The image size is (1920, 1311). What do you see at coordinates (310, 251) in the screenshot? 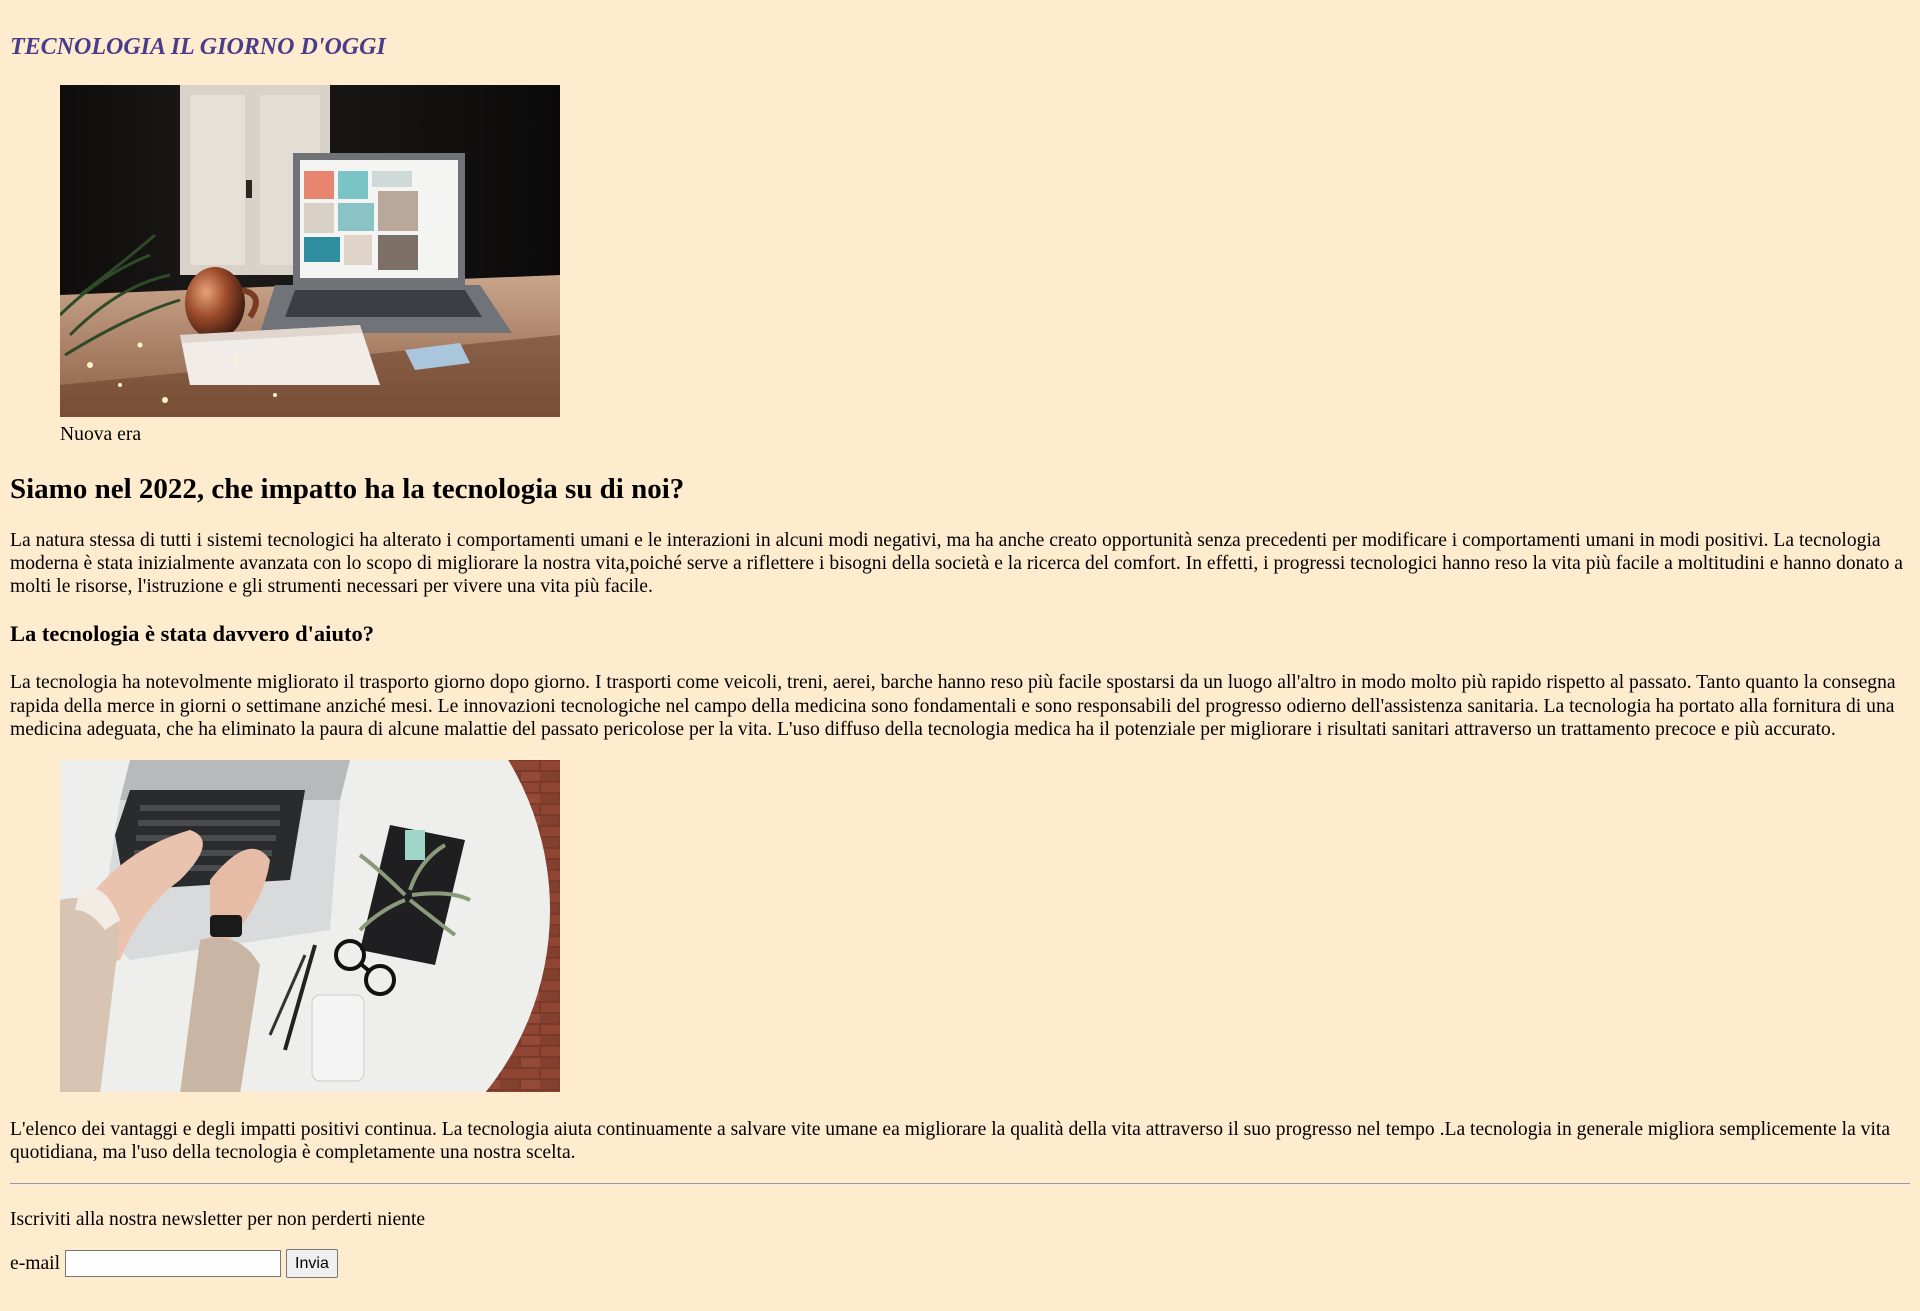
I see `laptop-desk-photo` at bounding box center [310, 251].